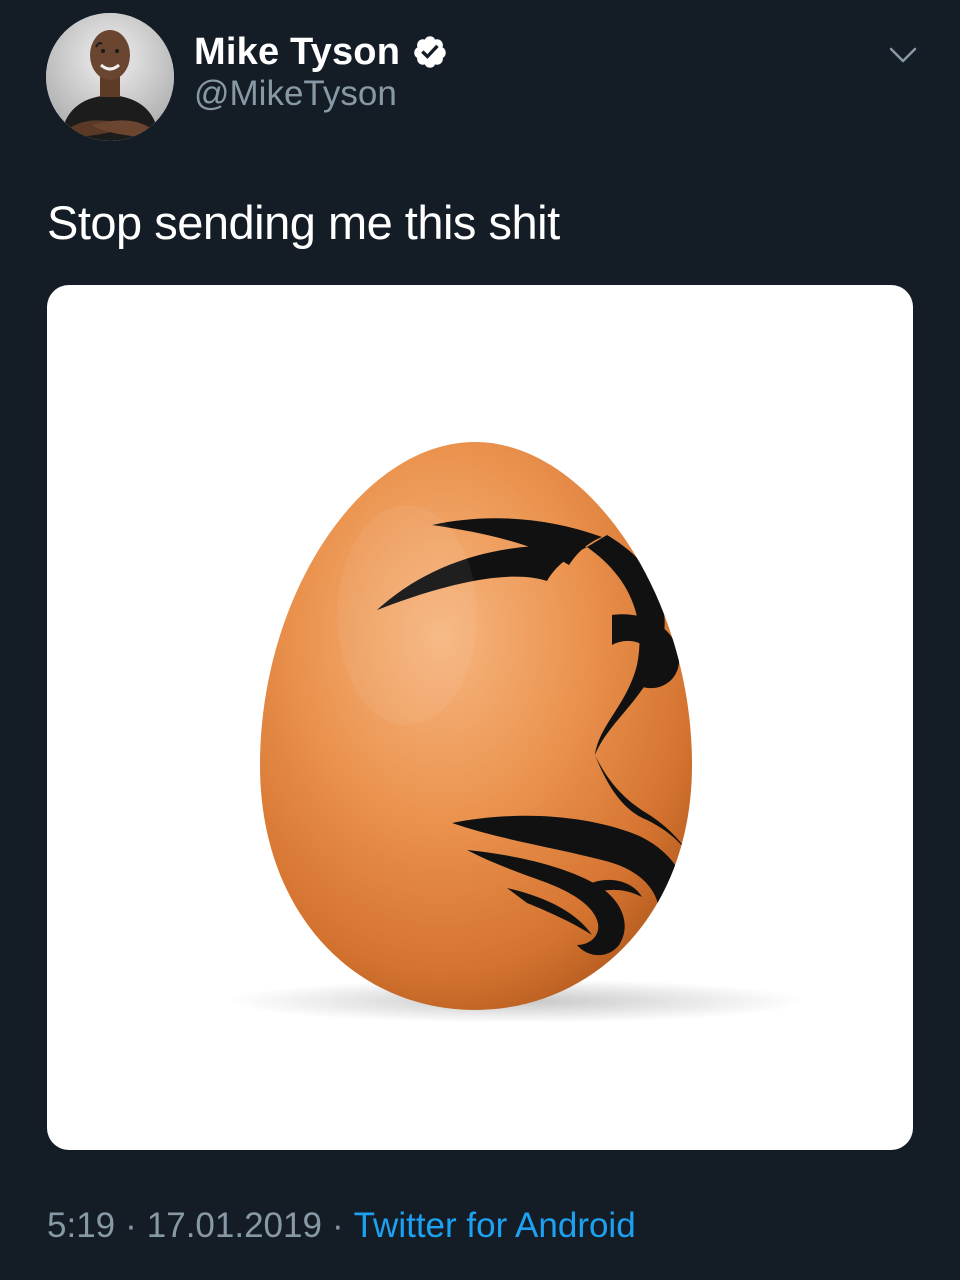  I want to click on tweet-meta: 5:19 · 17.01.2019 · Twitter for Android, so click(341, 1226).